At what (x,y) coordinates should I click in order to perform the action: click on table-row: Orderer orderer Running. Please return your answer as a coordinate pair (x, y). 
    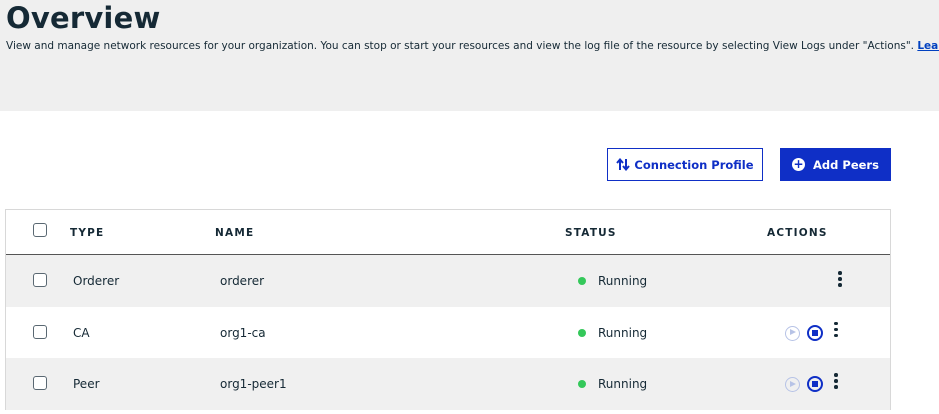
    Looking at the image, I should click on (448, 281).